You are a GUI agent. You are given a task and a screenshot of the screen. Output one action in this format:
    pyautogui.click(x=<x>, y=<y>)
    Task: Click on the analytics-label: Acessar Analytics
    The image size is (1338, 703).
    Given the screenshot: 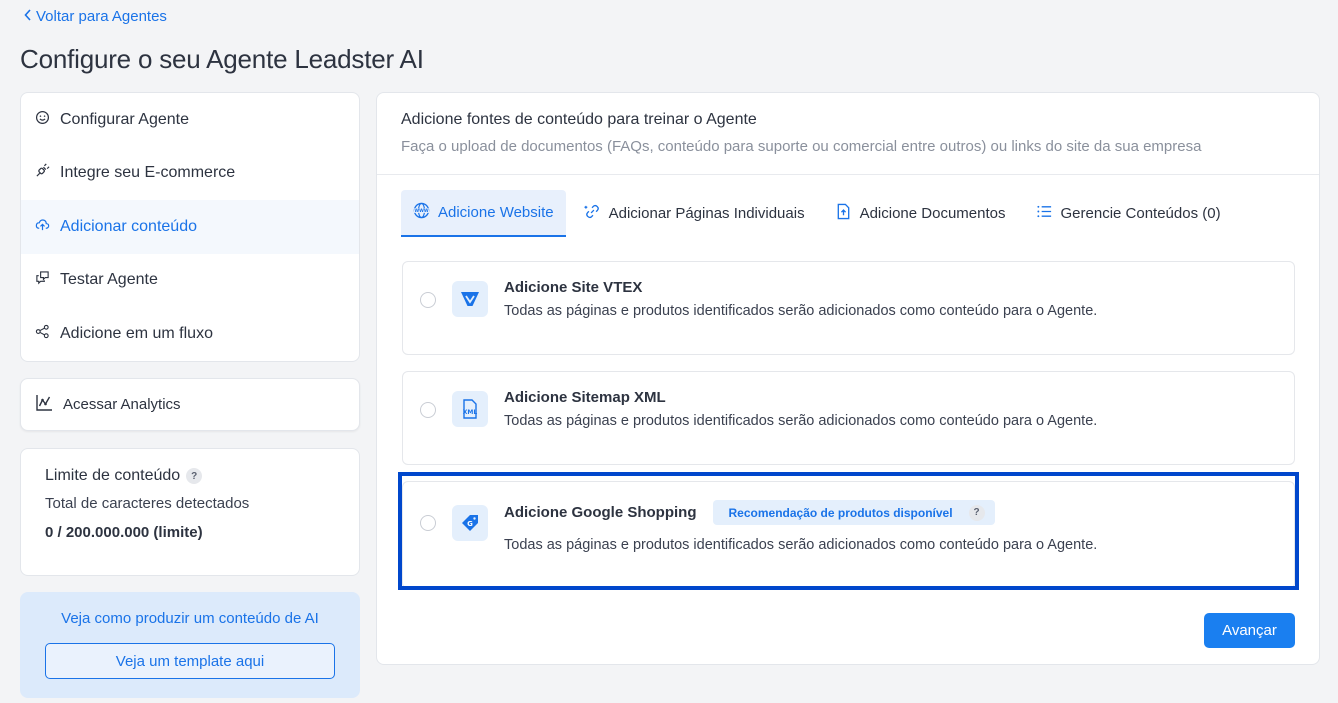 What is the action you would take?
    pyautogui.click(x=122, y=404)
    